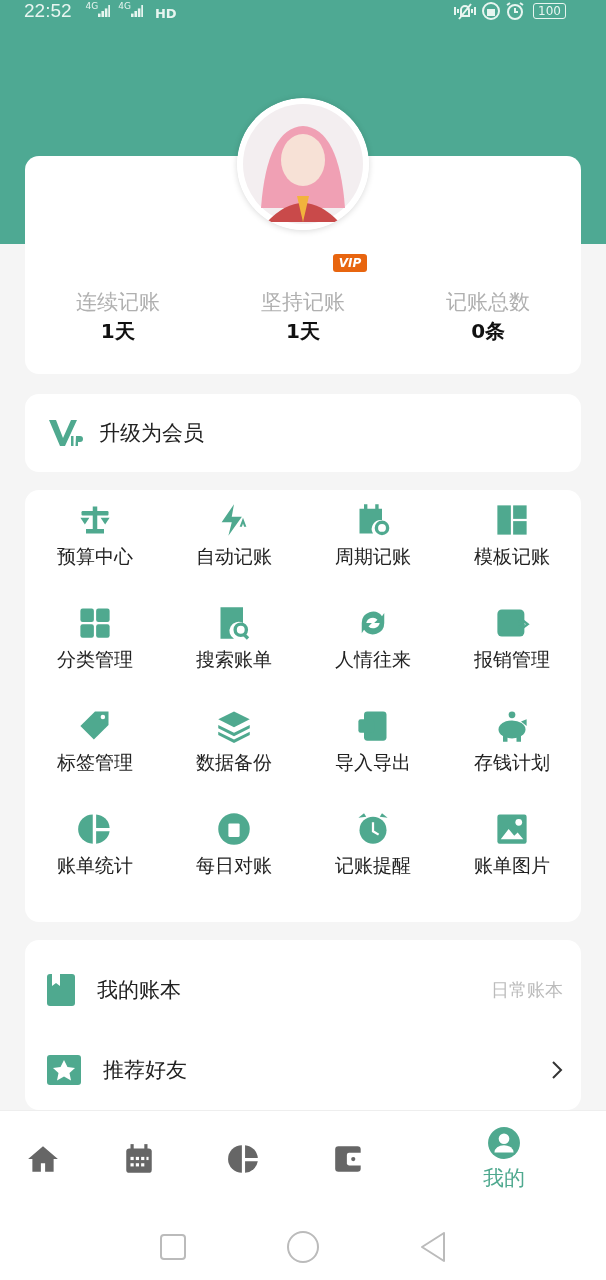 The height and width of the screenshot is (1280, 606). Describe the element at coordinates (515, 11) in the screenshot. I see `alarm-icon` at that location.